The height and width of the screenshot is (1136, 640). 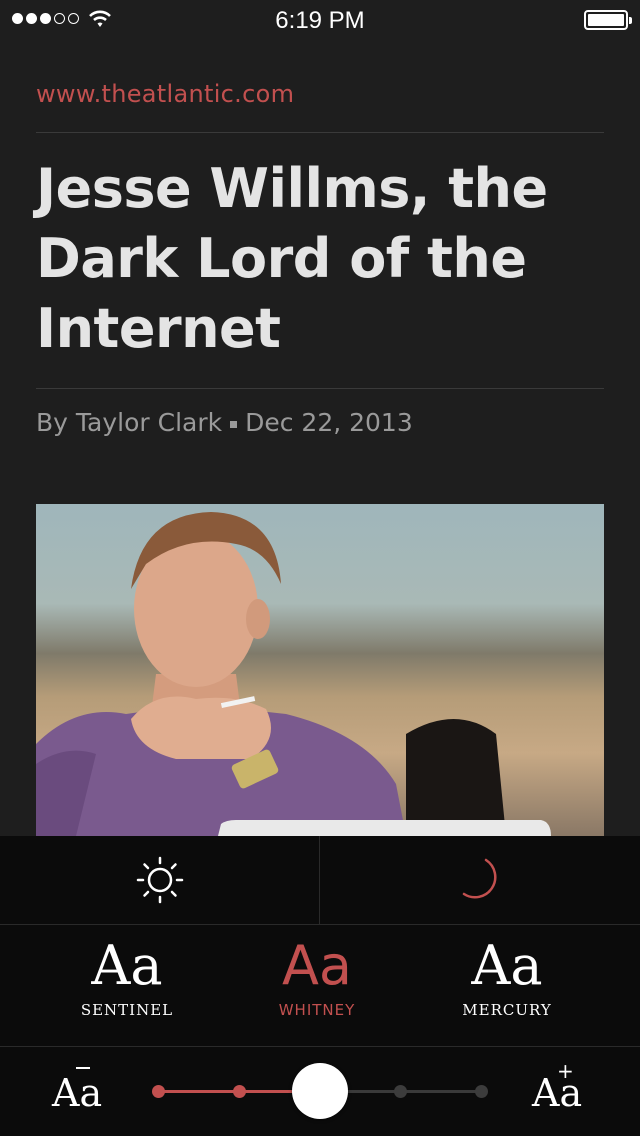 I want to click on status-bar: 6:19 PM, so click(x=320, y=20).